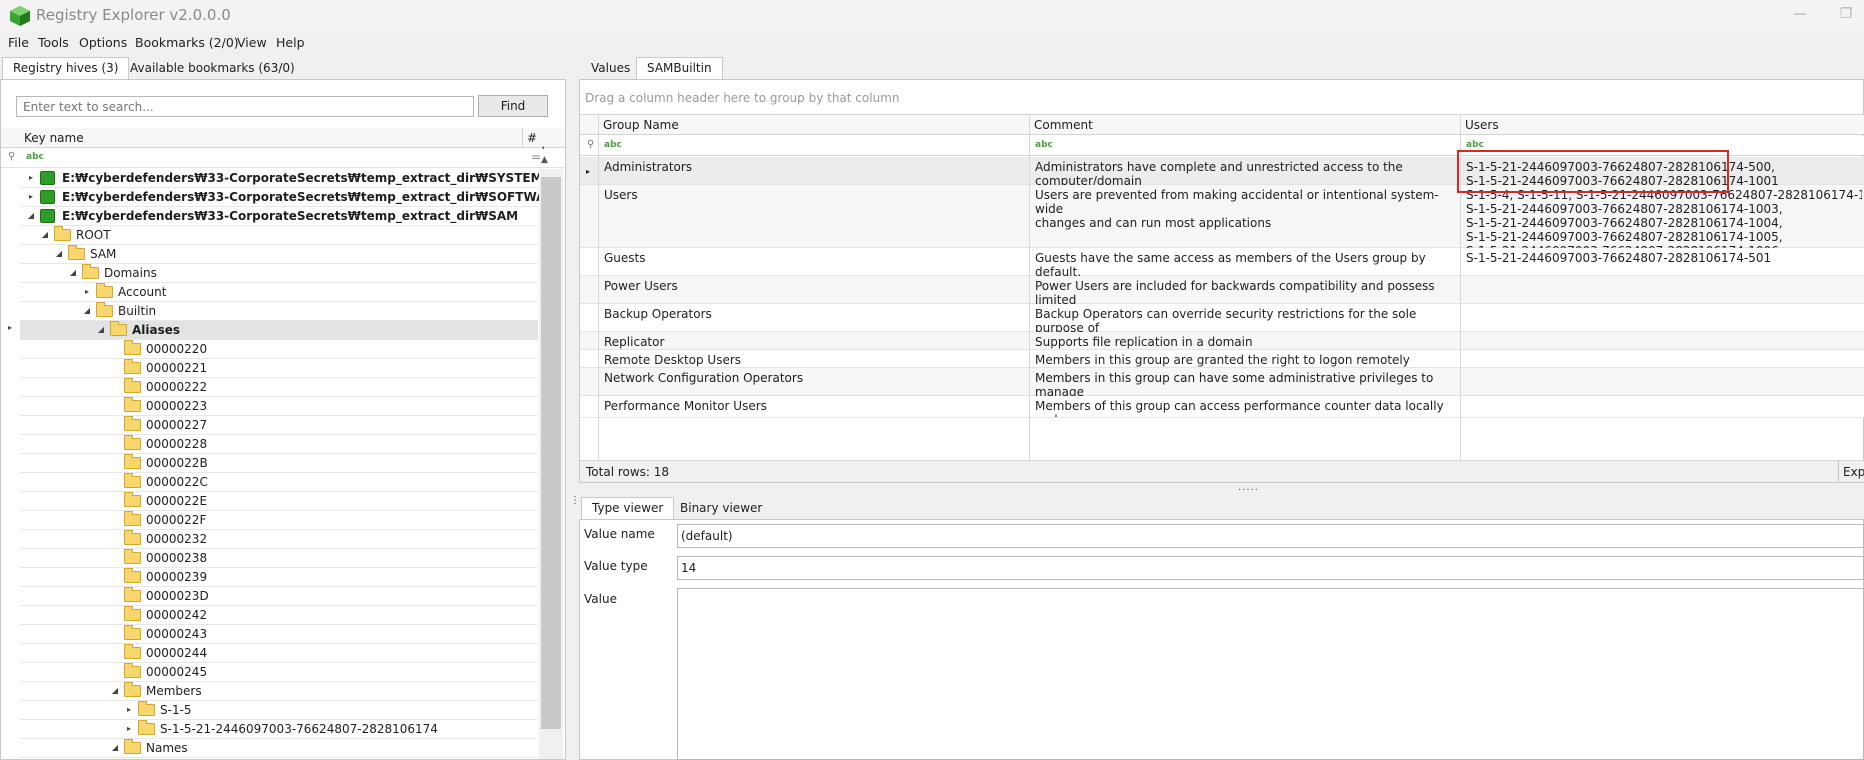 This screenshot has height=760, width=1864. I want to click on menu-file: File, so click(18, 42).